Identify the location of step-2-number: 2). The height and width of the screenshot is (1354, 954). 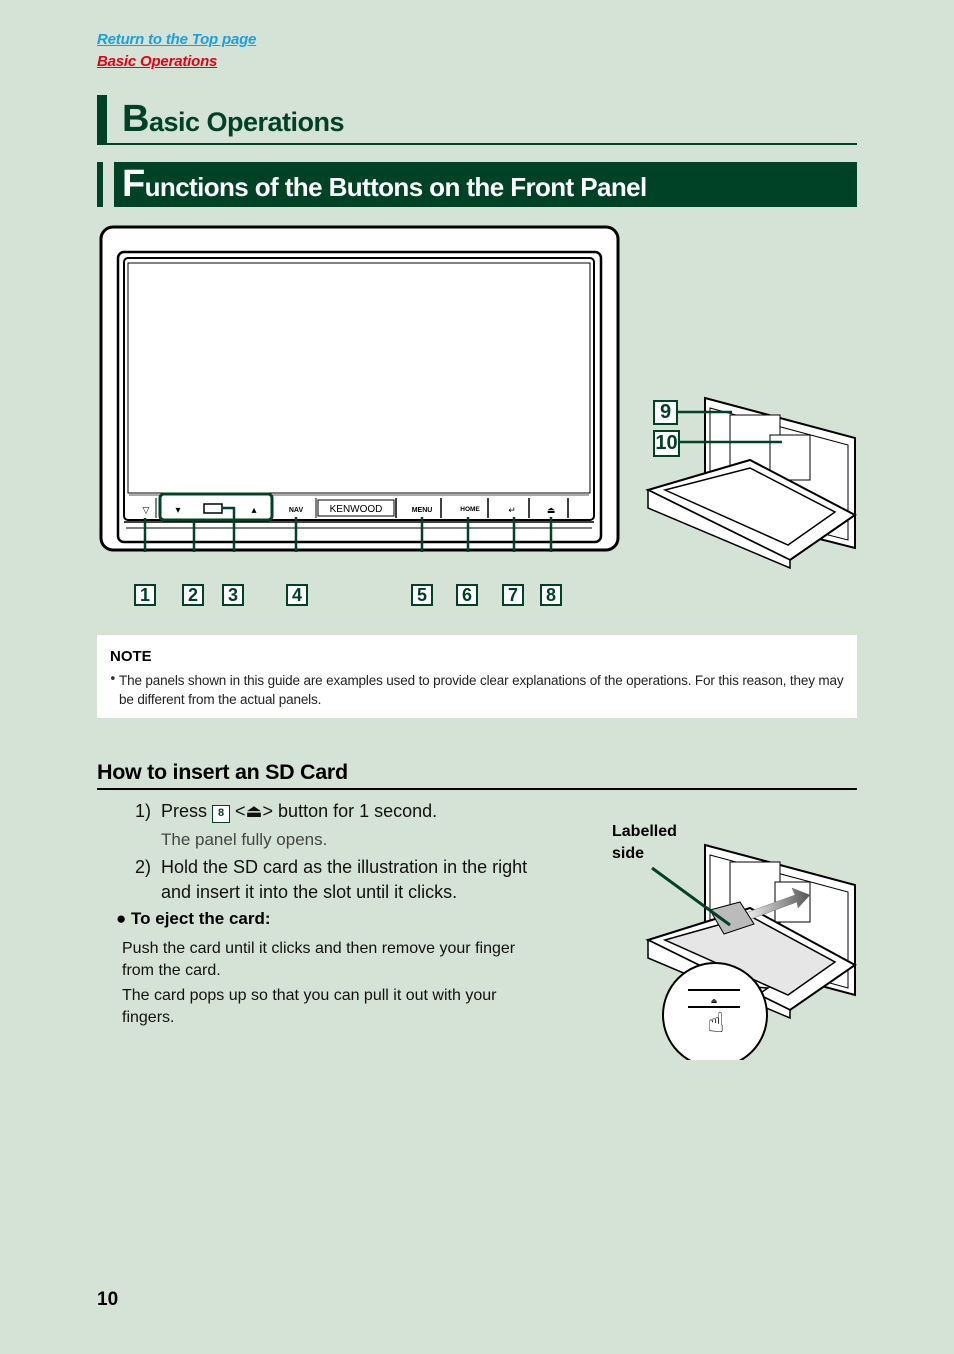
(143, 867).